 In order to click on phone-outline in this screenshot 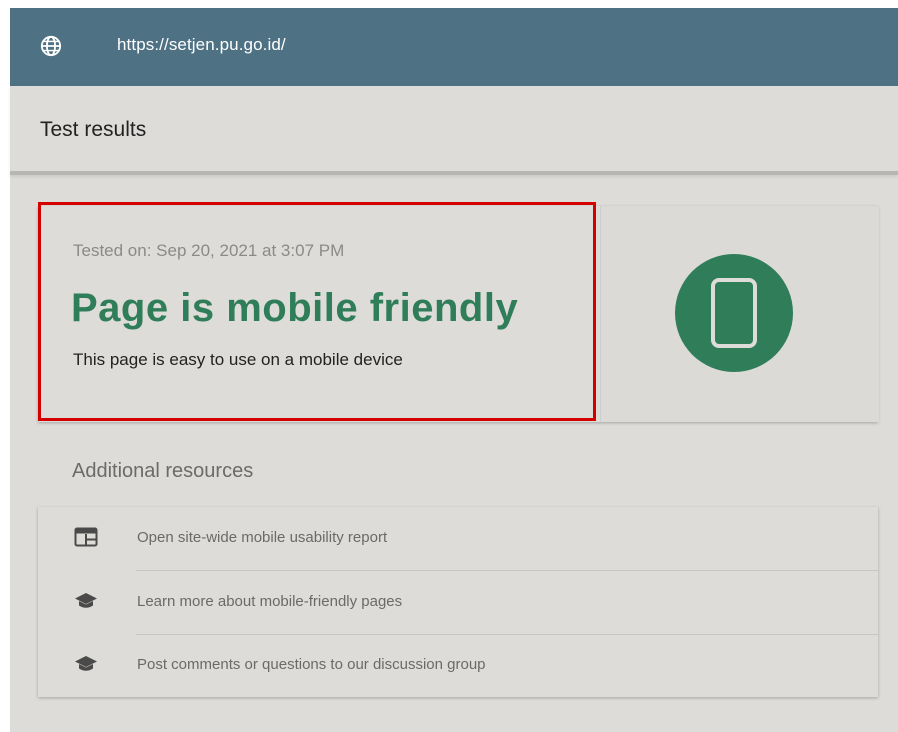, I will do `click(734, 313)`.